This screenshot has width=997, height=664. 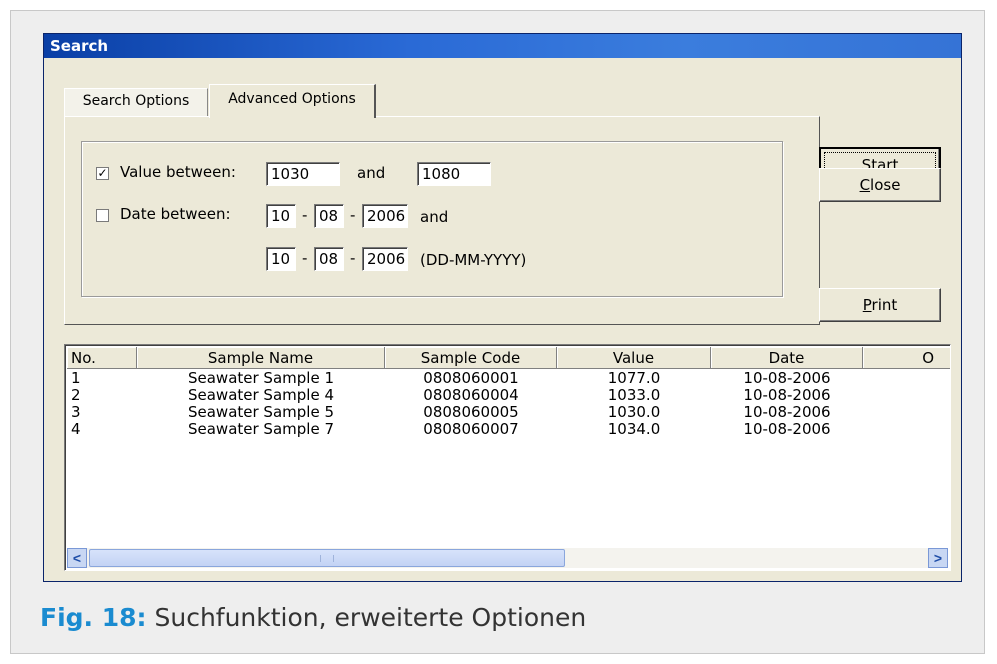 I want to click on close-button-label: Close, so click(x=880, y=185).